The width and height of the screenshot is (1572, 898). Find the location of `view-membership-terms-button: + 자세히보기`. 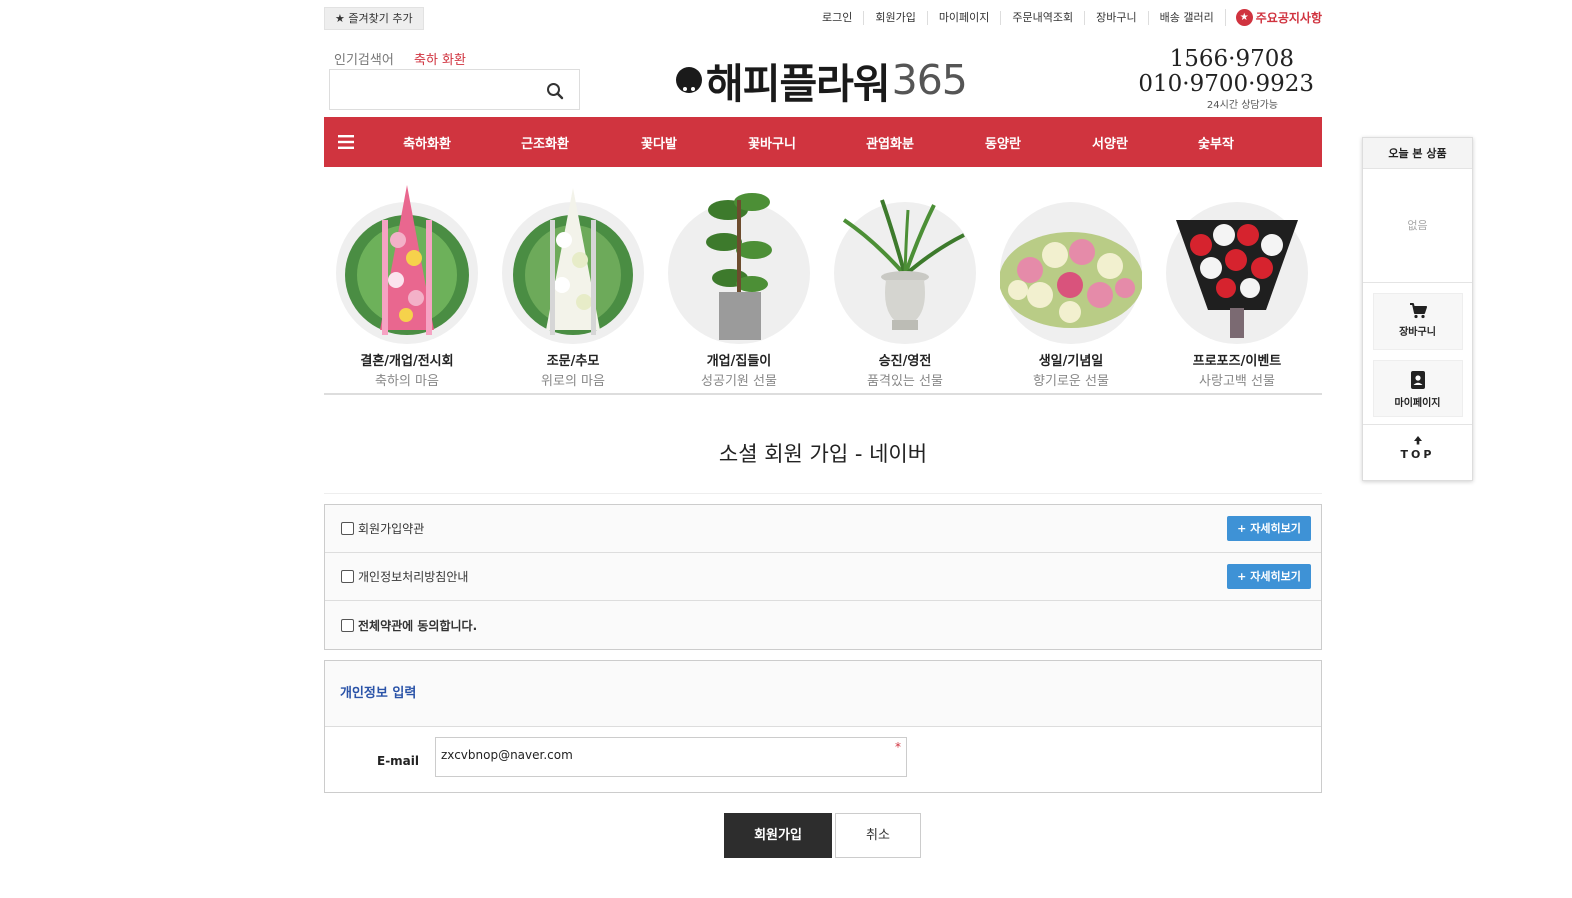

view-membership-terms-button: + 자세히보기 is located at coordinates (1269, 528).